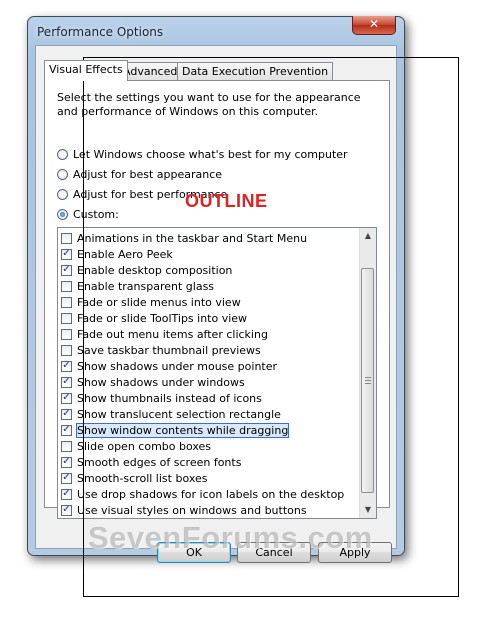 The height and width of the screenshot is (621, 484). I want to click on scroll-down-arrow-icon: ▼, so click(368, 510).